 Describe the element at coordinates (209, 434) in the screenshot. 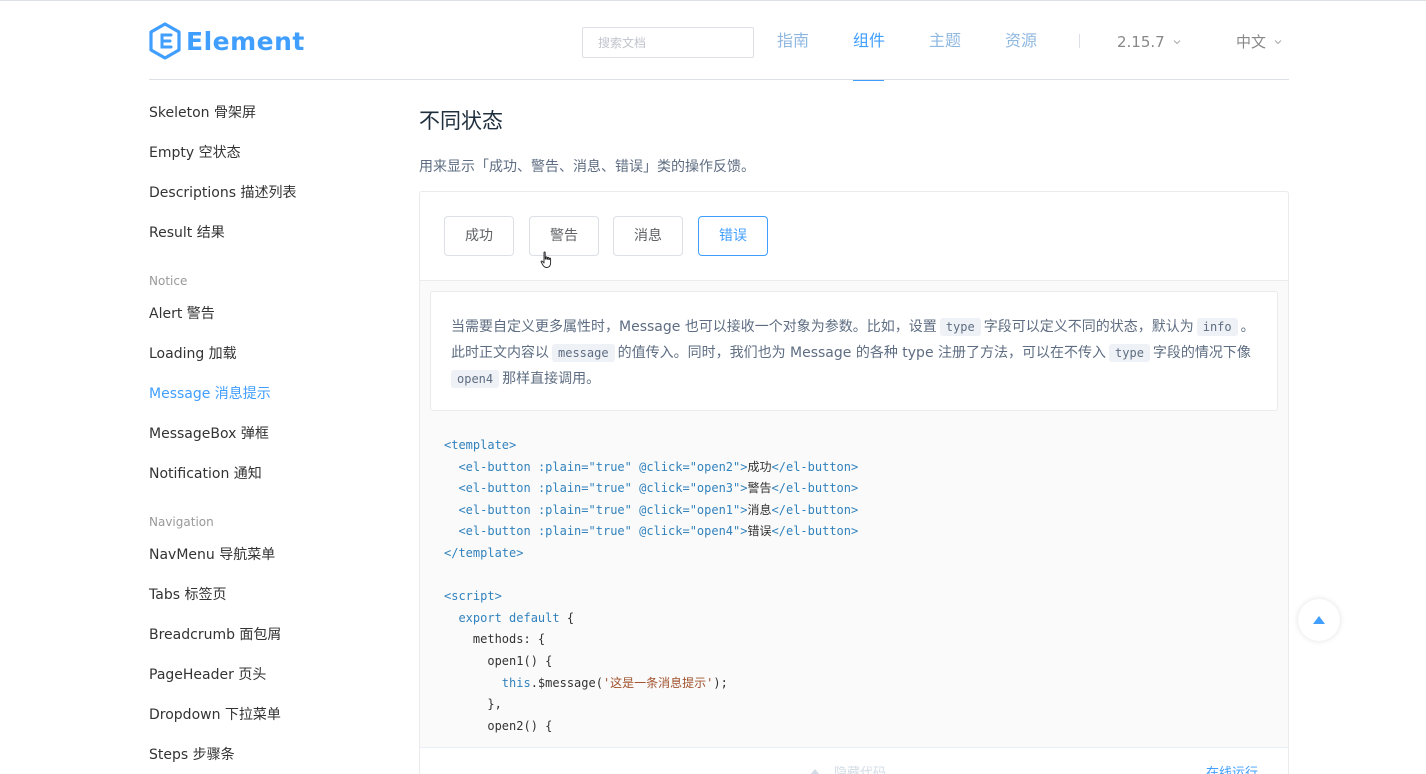

I see `sidebar-item-messagebox: MessageBox 弹框` at that location.